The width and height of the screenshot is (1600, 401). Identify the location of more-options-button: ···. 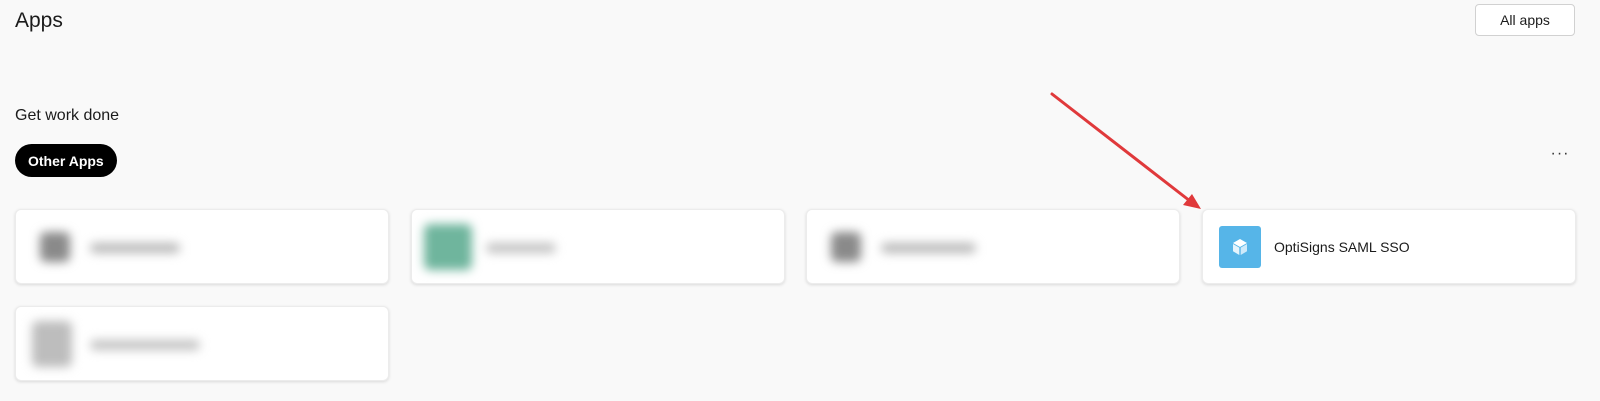
(1560, 154).